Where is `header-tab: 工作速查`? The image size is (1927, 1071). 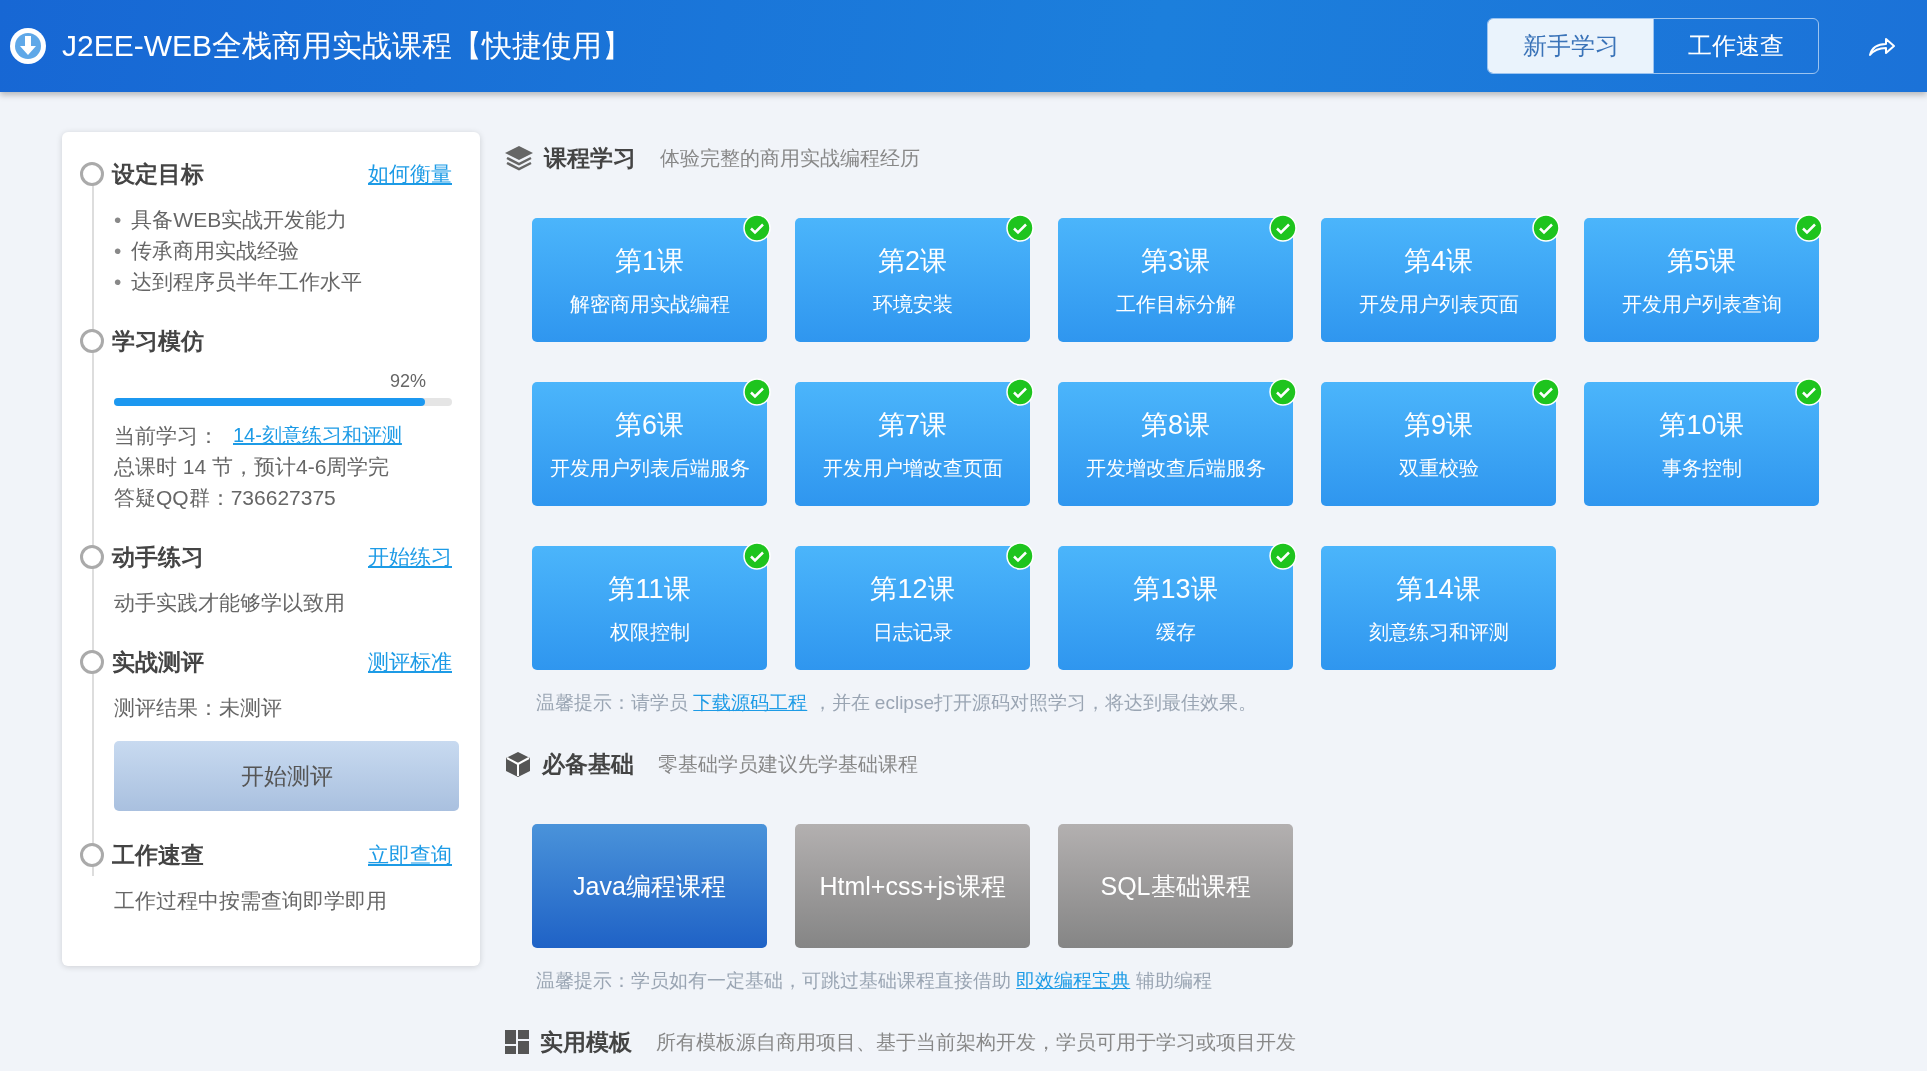 header-tab: 工作速查 is located at coordinates (1735, 46).